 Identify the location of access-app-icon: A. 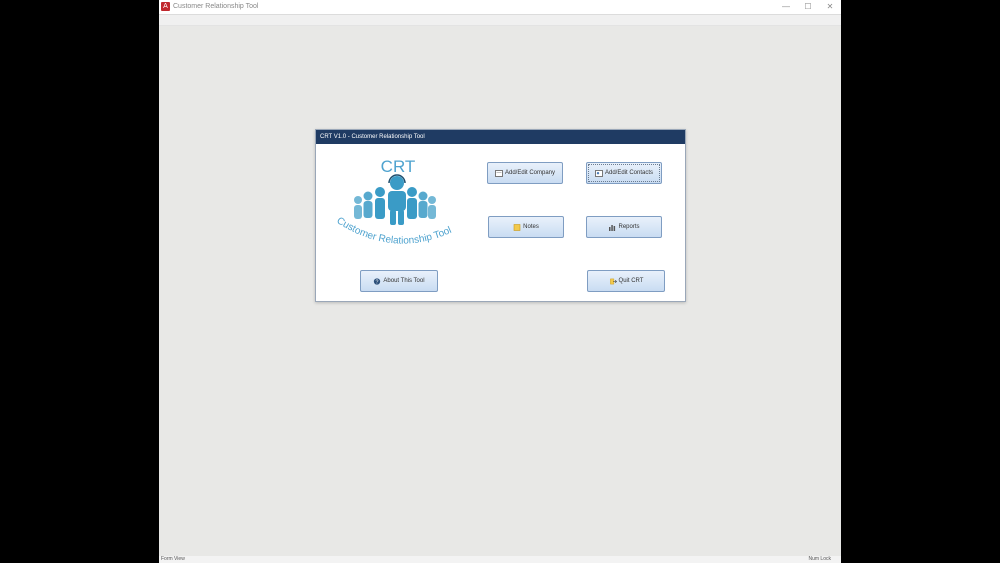
(165, 6).